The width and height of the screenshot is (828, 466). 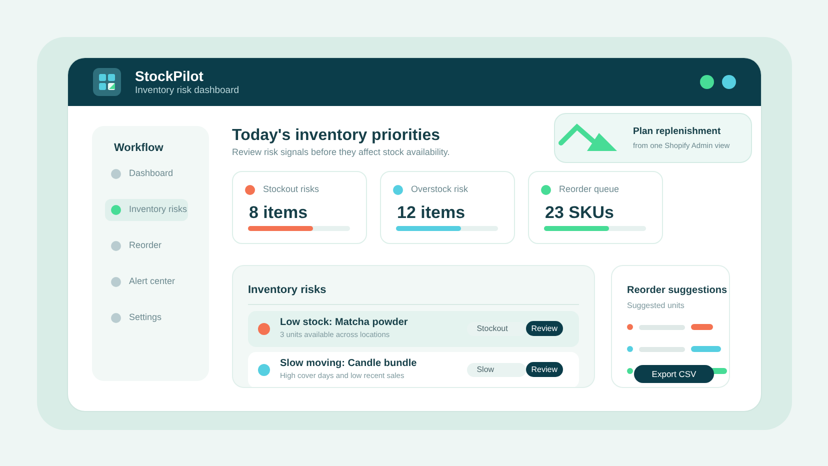 What do you see at coordinates (146, 281) in the screenshot?
I see `sidebar-item: Alert center` at bounding box center [146, 281].